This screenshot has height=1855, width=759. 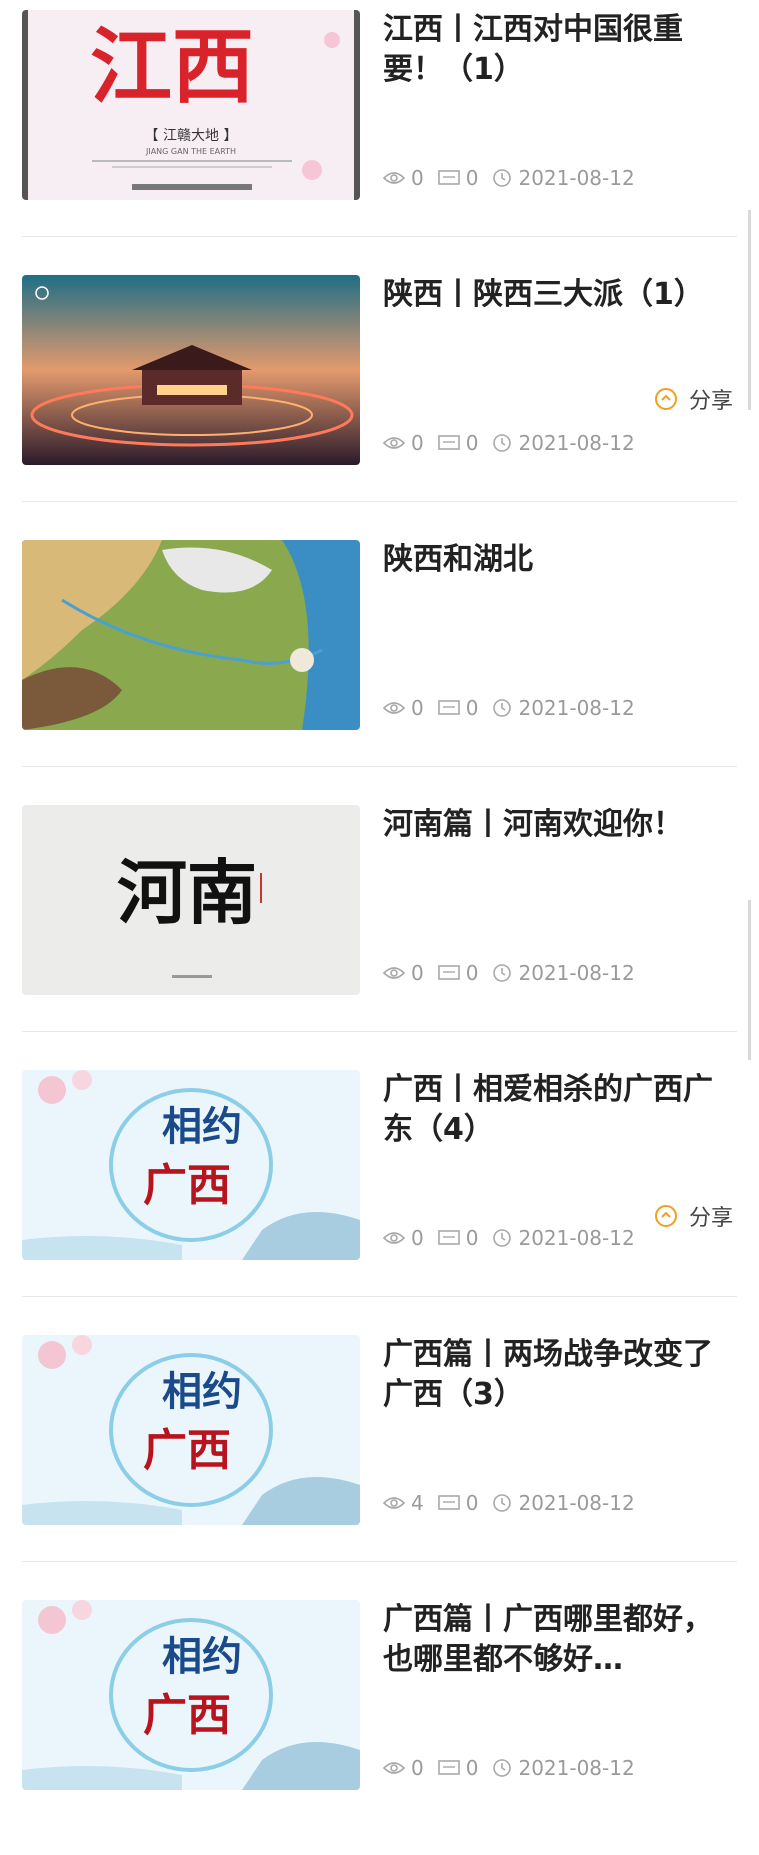 What do you see at coordinates (379, 1192) in the screenshot?
I see `article-card: 相约 广西 广西丨相爱相杀的广西广东（4） 分享 0 0 2021-08-12` at bounding box center [379, 1192].